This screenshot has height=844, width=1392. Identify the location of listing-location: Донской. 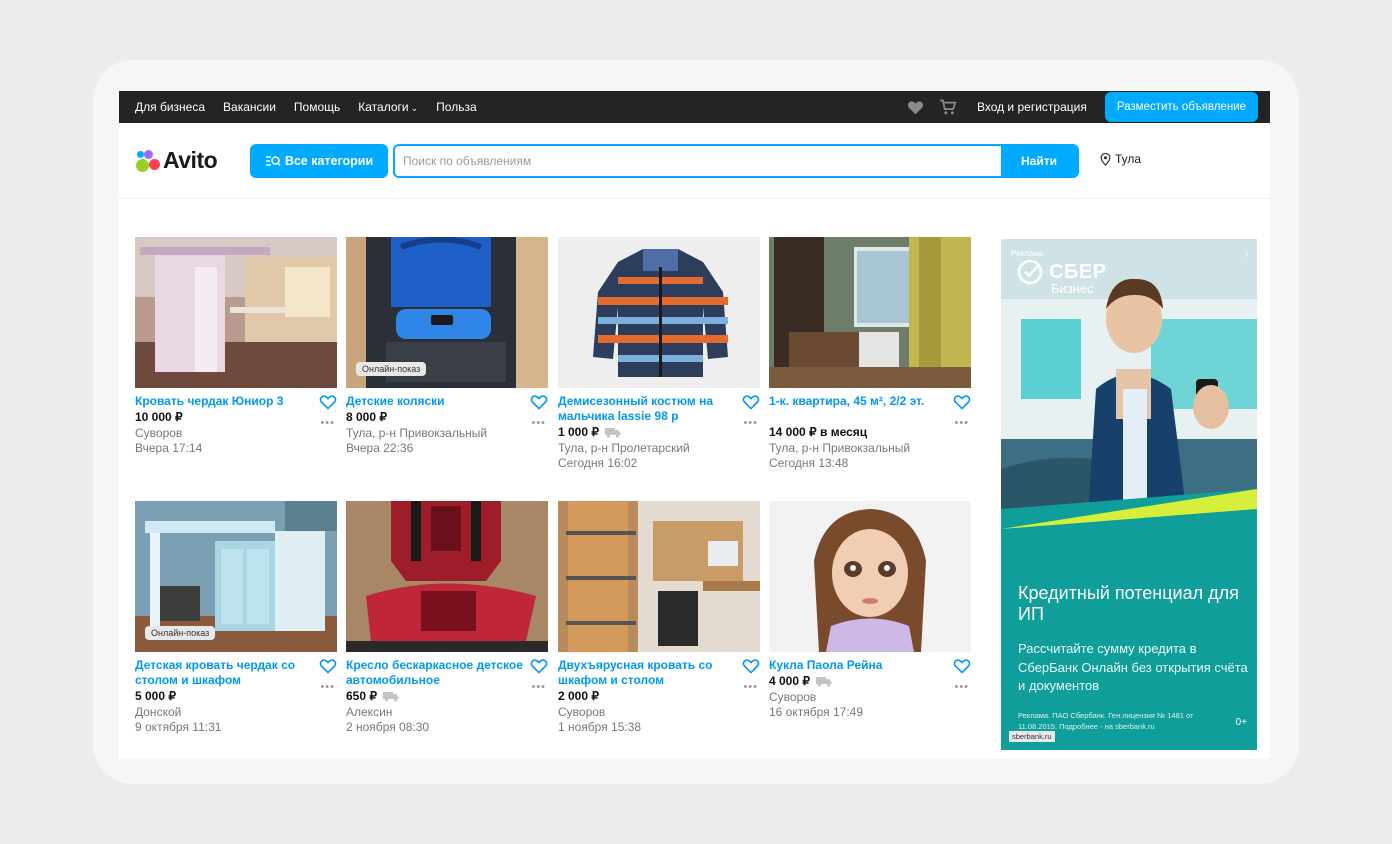
(158, 711).